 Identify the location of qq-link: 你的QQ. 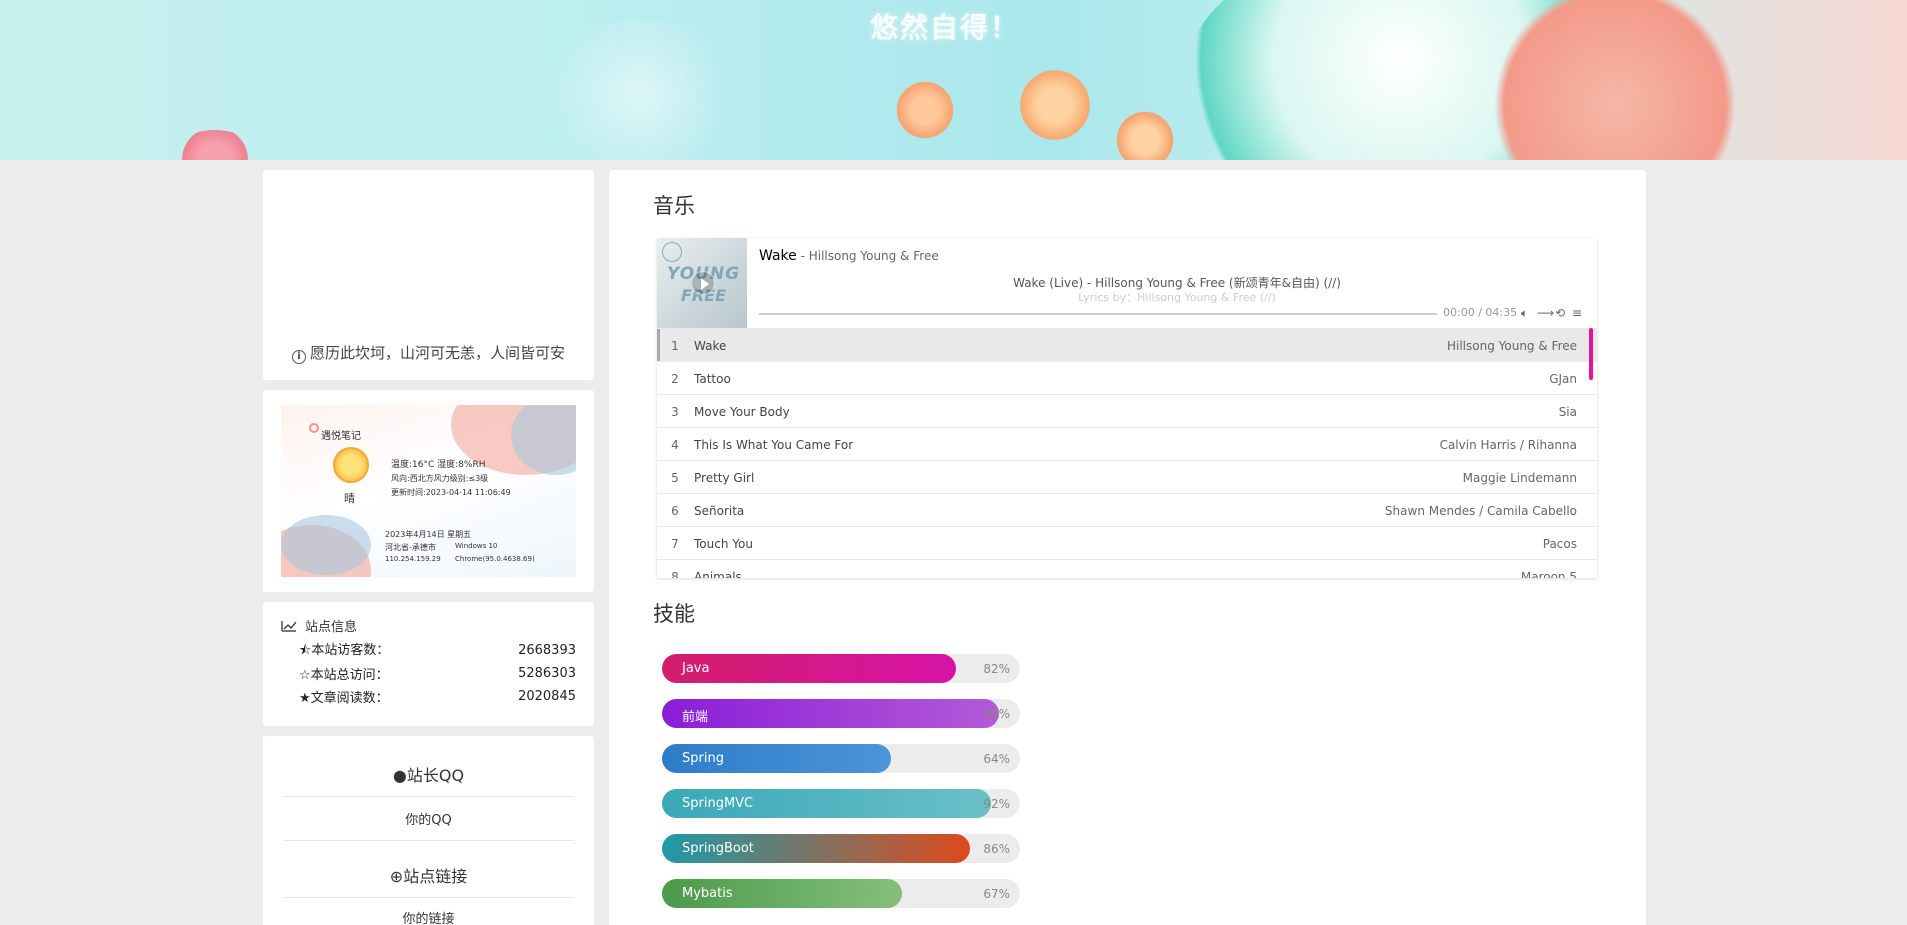
(428, 818).